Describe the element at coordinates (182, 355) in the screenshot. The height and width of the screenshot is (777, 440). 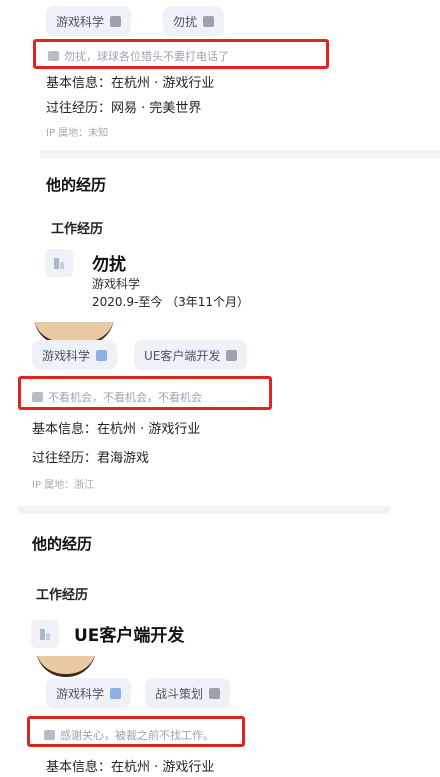
I see `tag-label: UE客户端开发` at that location.